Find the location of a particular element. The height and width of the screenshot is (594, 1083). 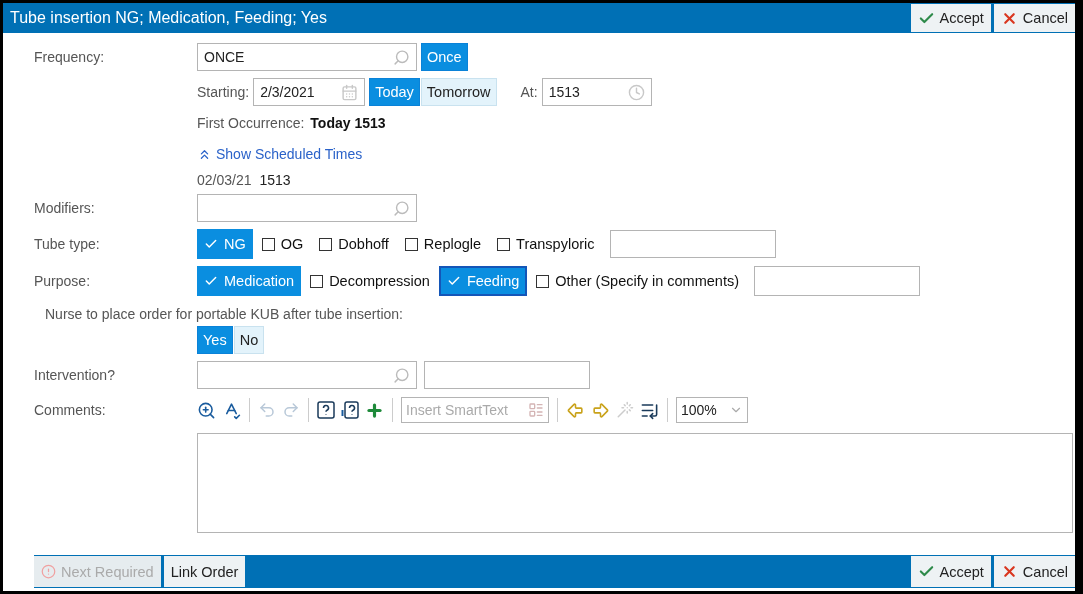

field-label: Starting: is located at coordinates (223, 92).